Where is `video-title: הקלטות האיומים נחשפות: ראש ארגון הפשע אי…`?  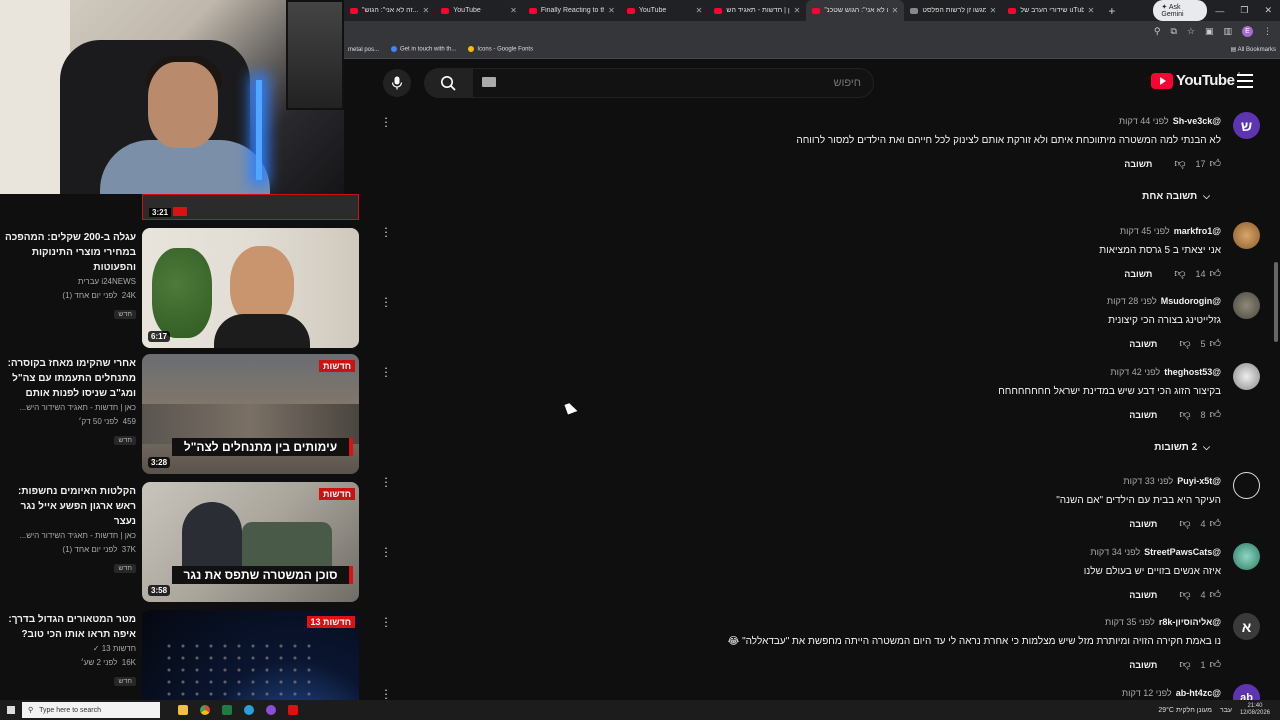
video-title: הקלטות האיומים נחשפות: ראש ארגון הפשע אי… is located at coordinates (68, 506).